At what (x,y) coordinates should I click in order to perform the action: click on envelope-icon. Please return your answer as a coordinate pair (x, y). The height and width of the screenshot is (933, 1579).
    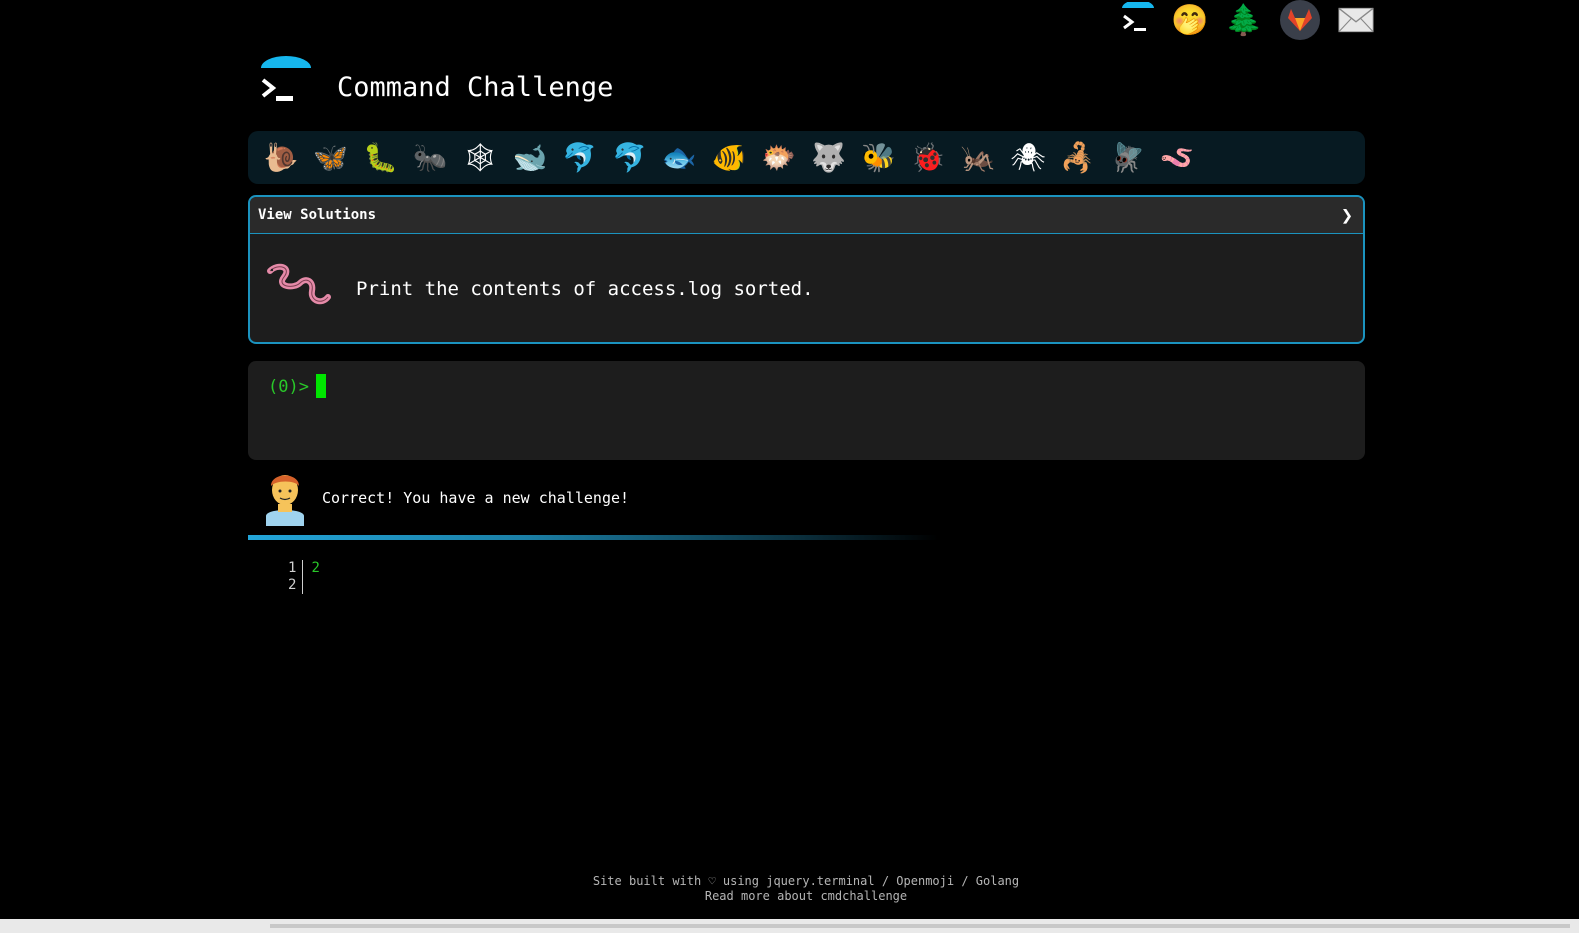
    Looking at the image, I should click on (1356, 20).